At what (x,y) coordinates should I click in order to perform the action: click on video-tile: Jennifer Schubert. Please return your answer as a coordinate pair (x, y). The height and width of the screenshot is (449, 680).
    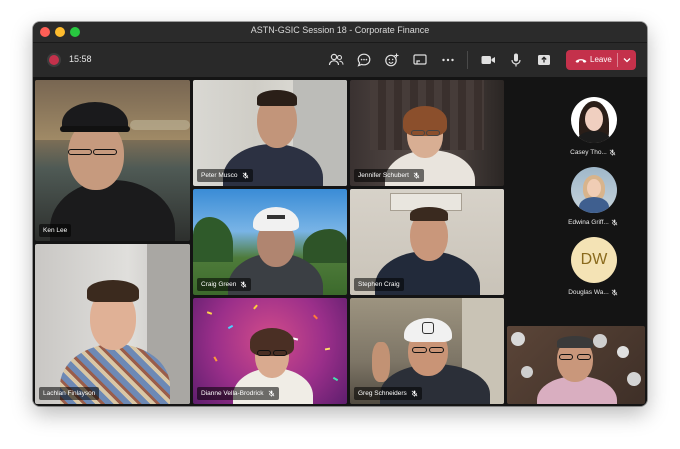
    Looking at the image, I should click on (427, 133).